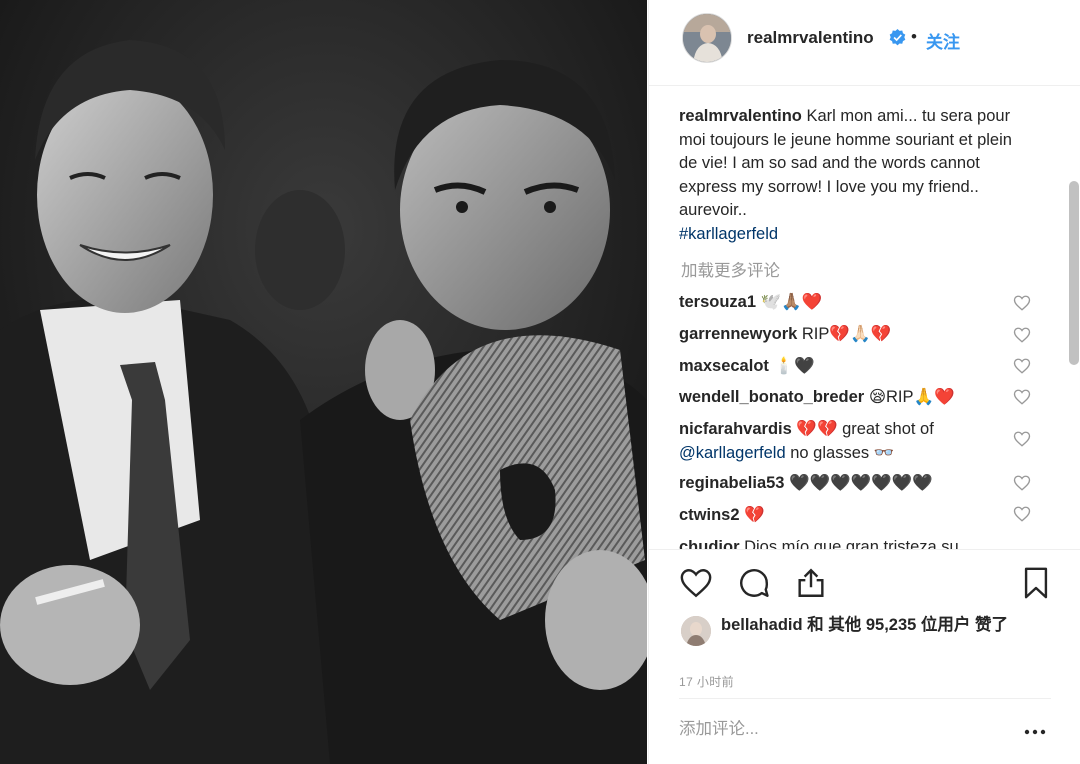  I want to click on comment-username: ctwins2, so click(709, 515).